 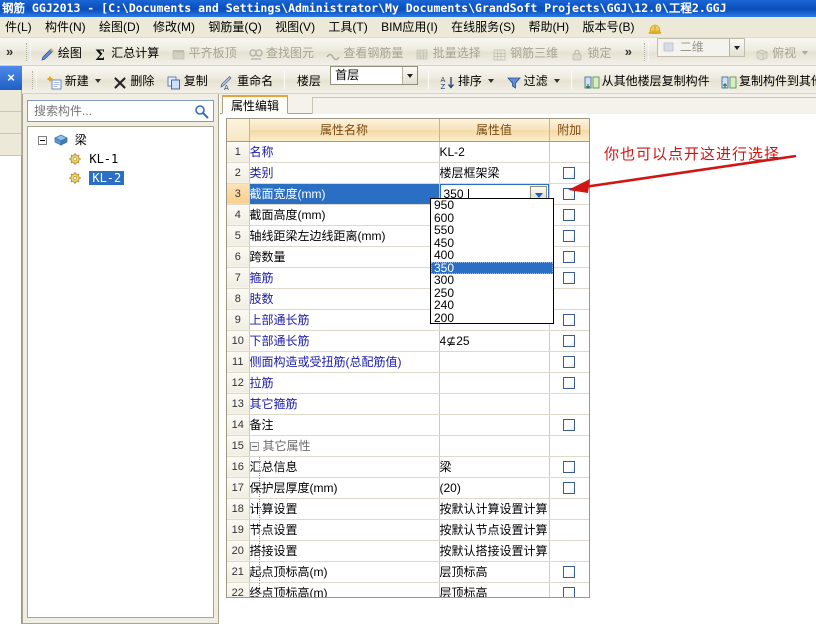 What do you see at coordinates (344, 551) in the screenshot?
I see `property-name-cell: 搭接设置` at bounding box center [344, 551].